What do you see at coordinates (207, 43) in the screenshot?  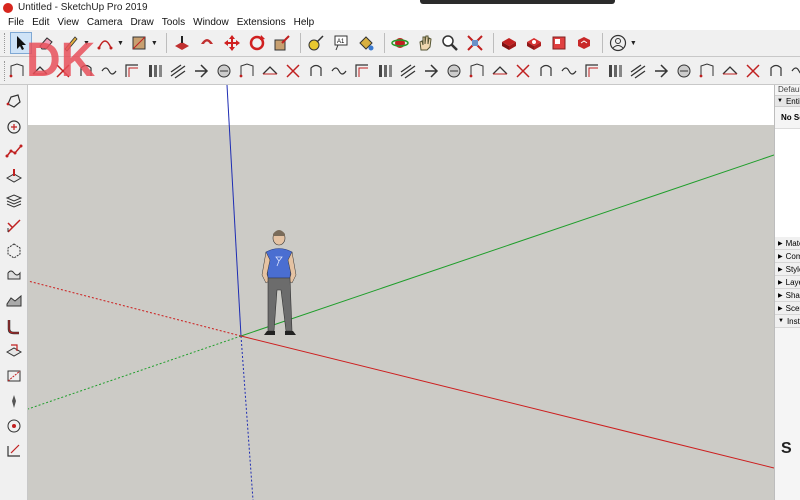 I see `offset-icon` at bounding box center [207, 43].